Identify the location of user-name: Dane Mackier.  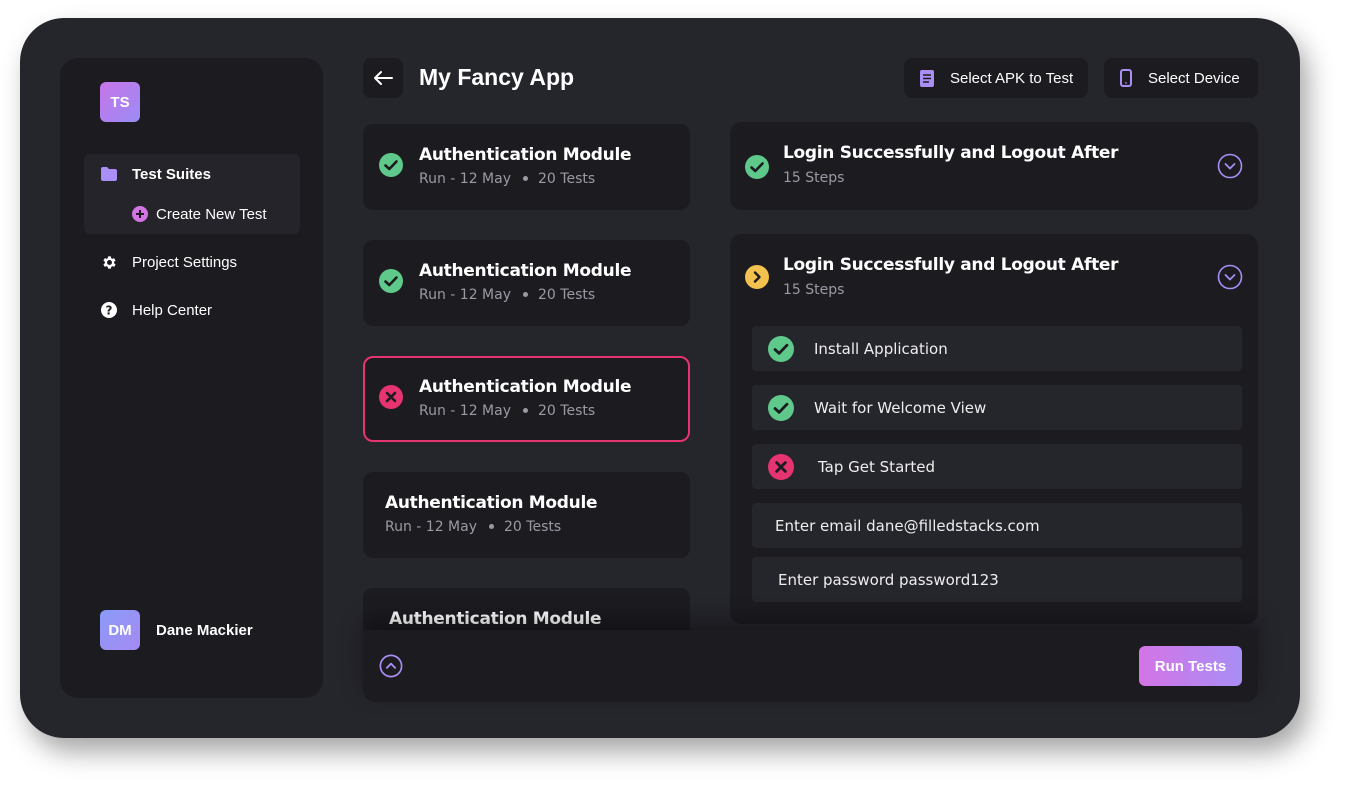
(204, 630).